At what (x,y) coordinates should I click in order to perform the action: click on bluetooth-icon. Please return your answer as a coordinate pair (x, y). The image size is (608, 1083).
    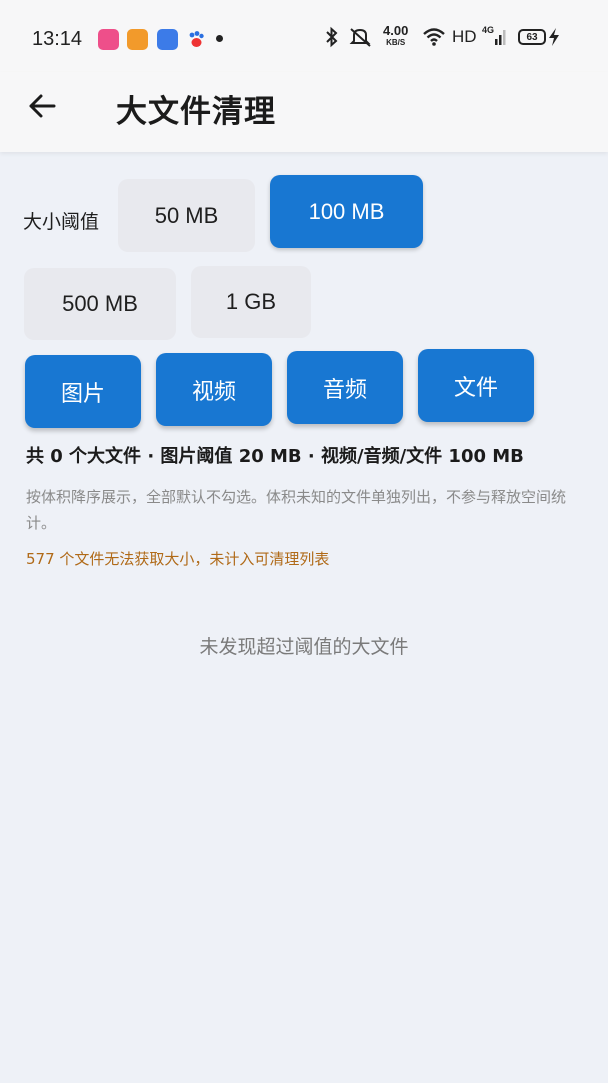
    Looking at the image, I should click on (332, 37).